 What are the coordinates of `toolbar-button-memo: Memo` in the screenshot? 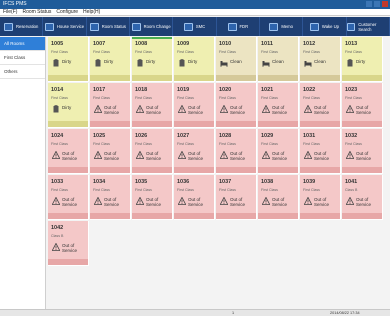 It's located at (282, 26).